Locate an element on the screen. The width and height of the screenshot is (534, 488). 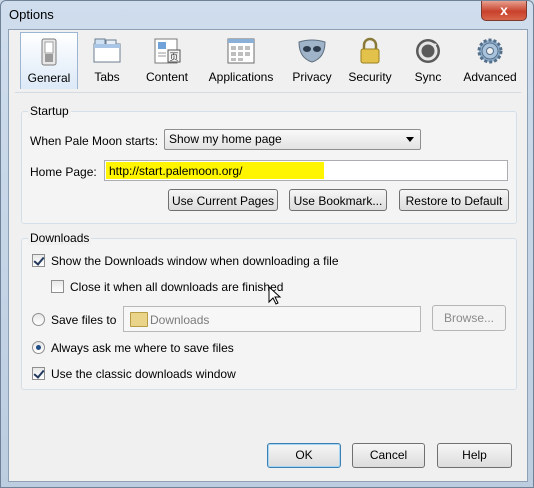
gear-icon is located at coordinates (490, 51).